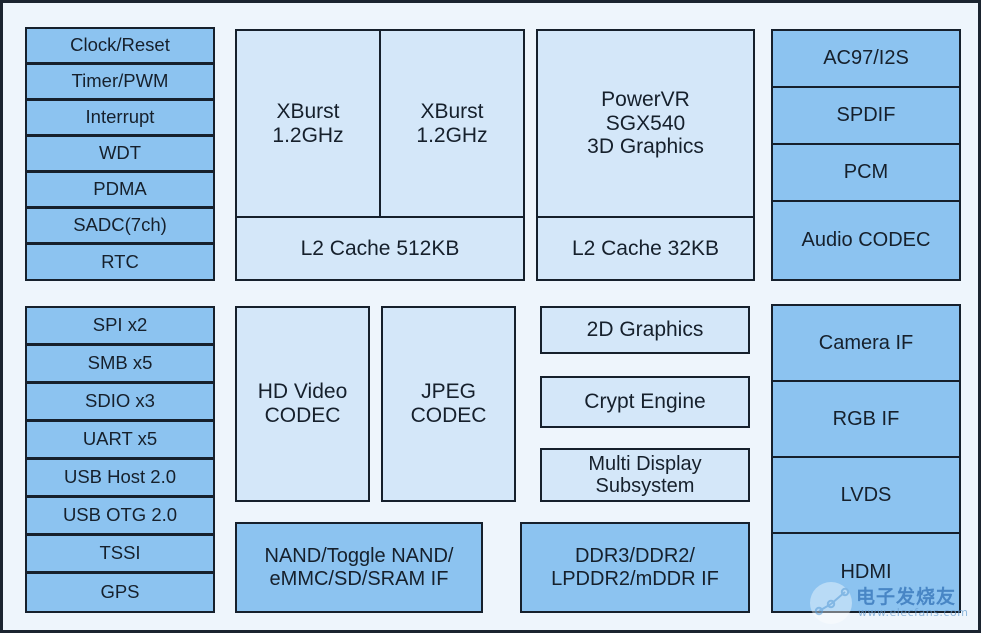 Image resolution: width=981 pixels, height=633 pixels. I want to click on block-l2-cache-512kb: L2 Cache 512KB, so click(380, 248).